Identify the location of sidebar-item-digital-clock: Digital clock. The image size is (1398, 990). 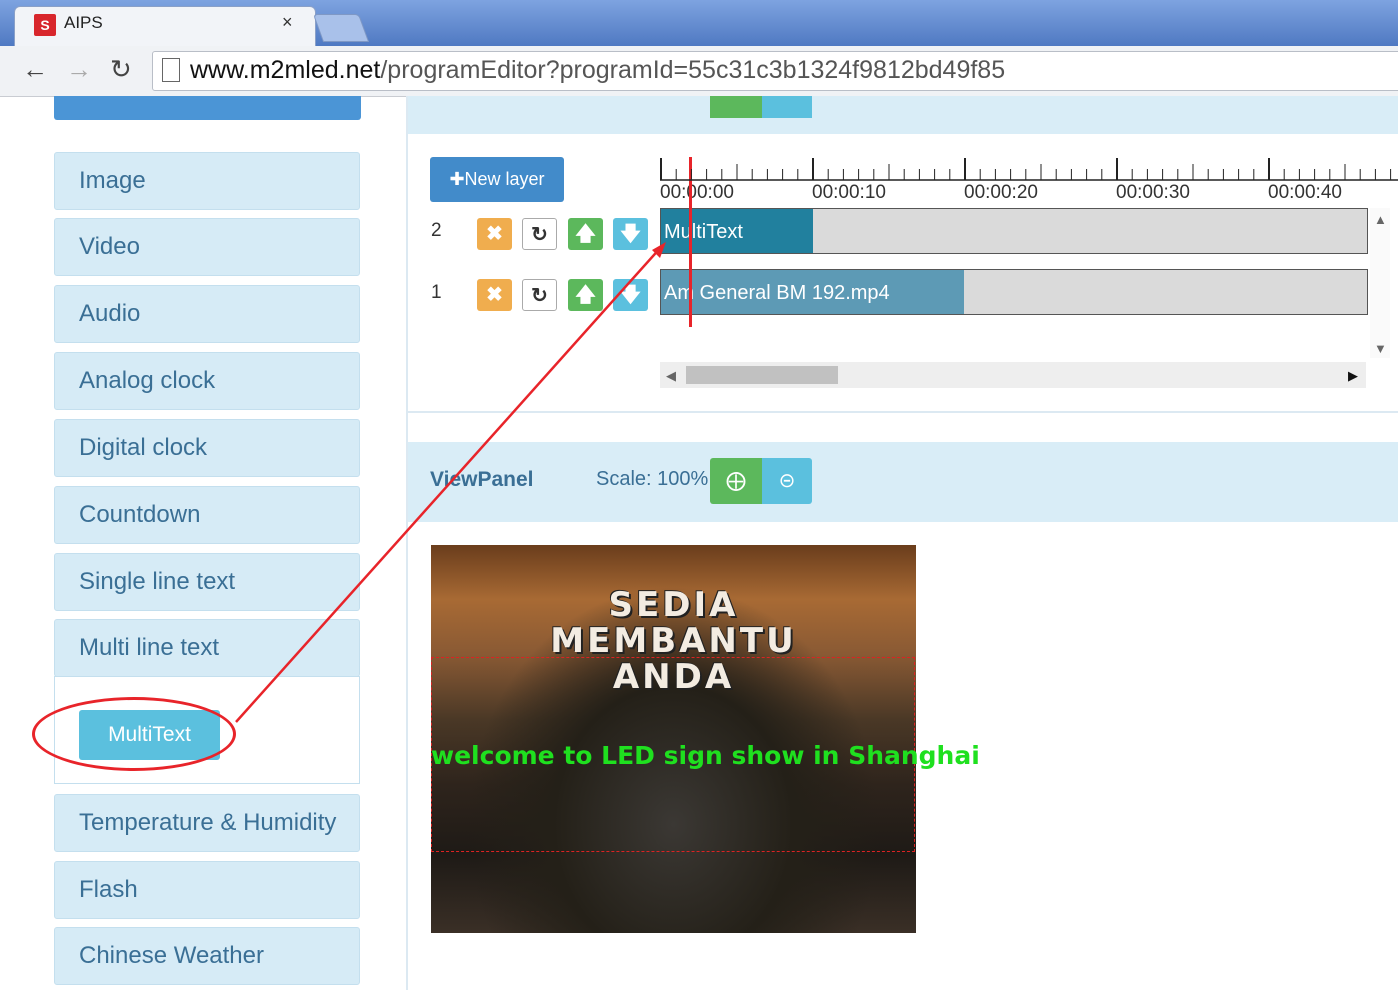
(207, 448).